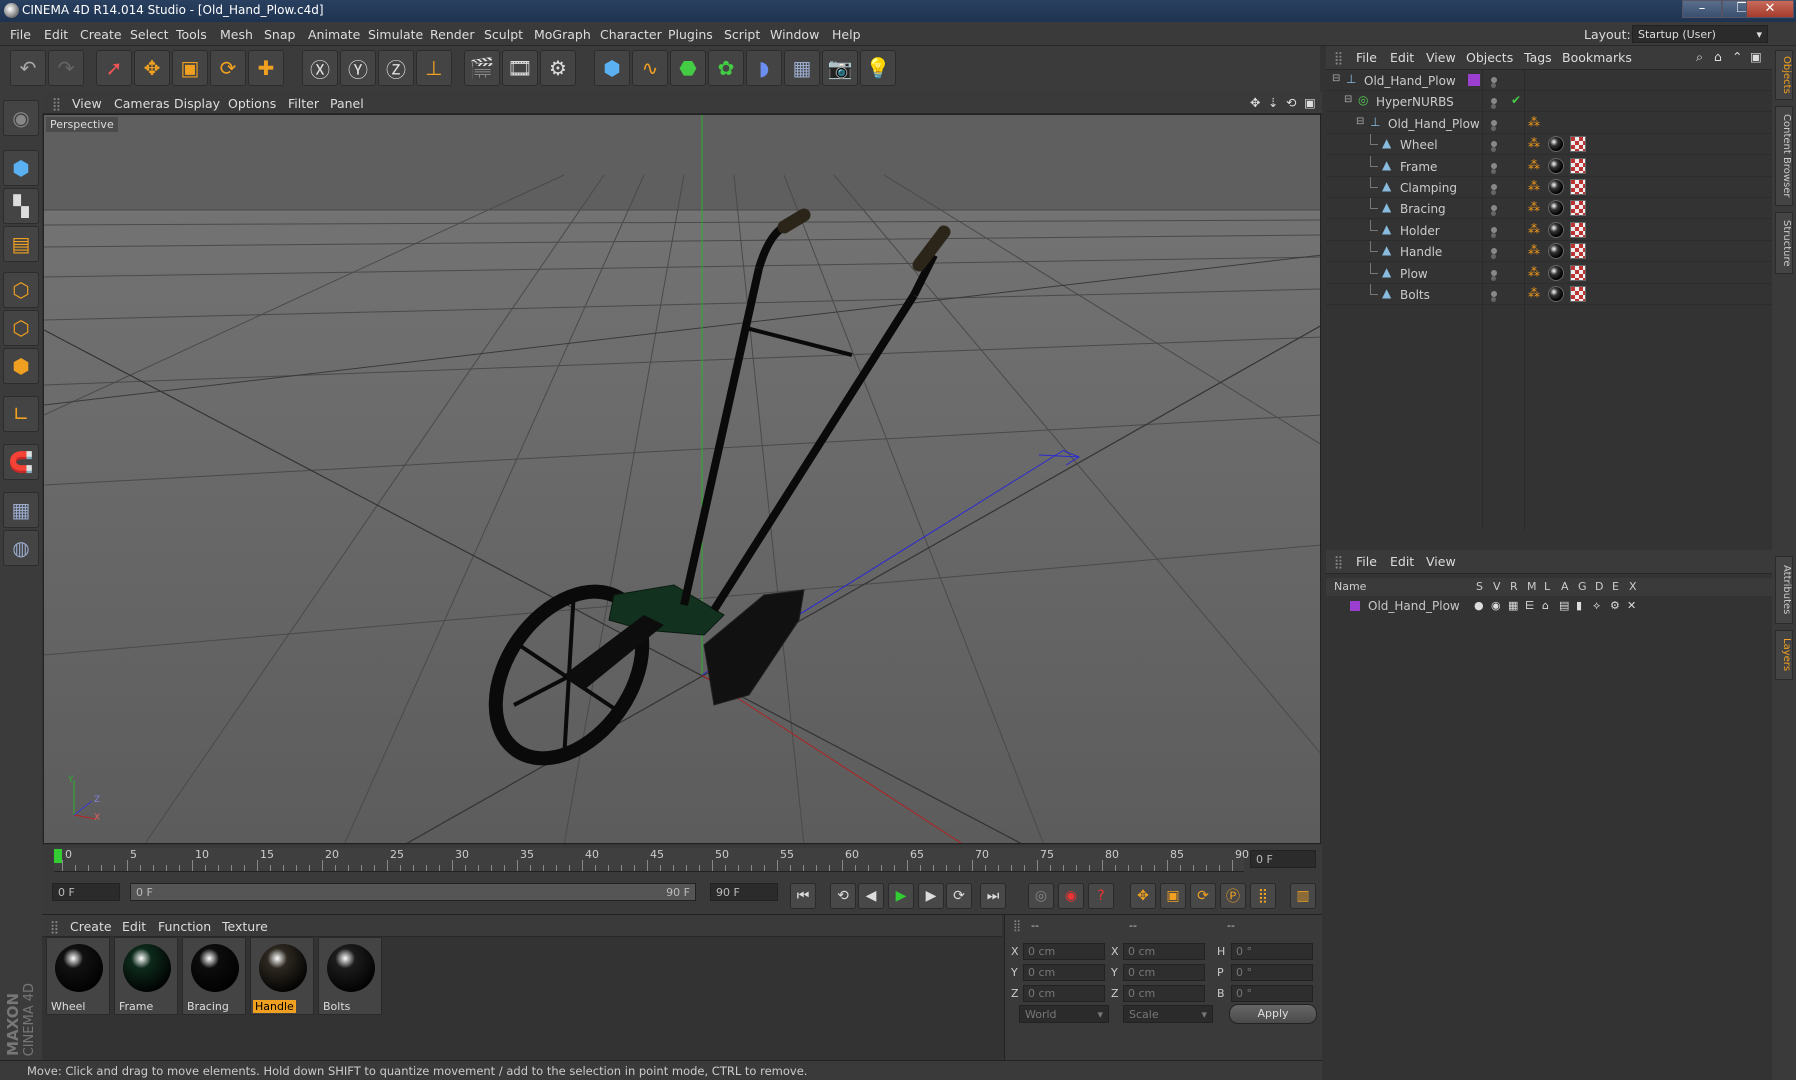 This screenshot has width=1796, height=1080. What do you see at coordinates (803, 896) in the screenshot?
I see `go-to-start-icon: ⏮` at bounding box center [803, 896].